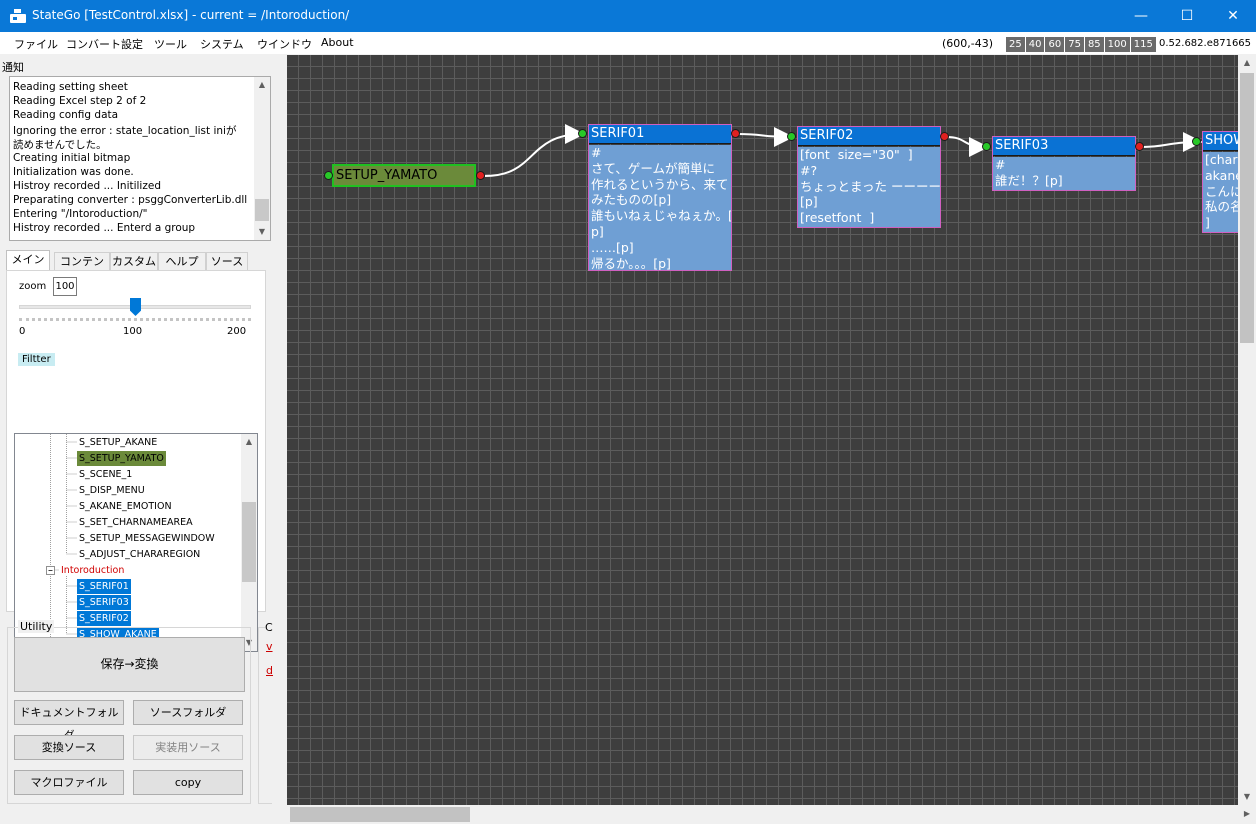  What do you see at coordinates (18, 16) in the screenshot?
I see `app-icon` at bounding box center [18, 16].